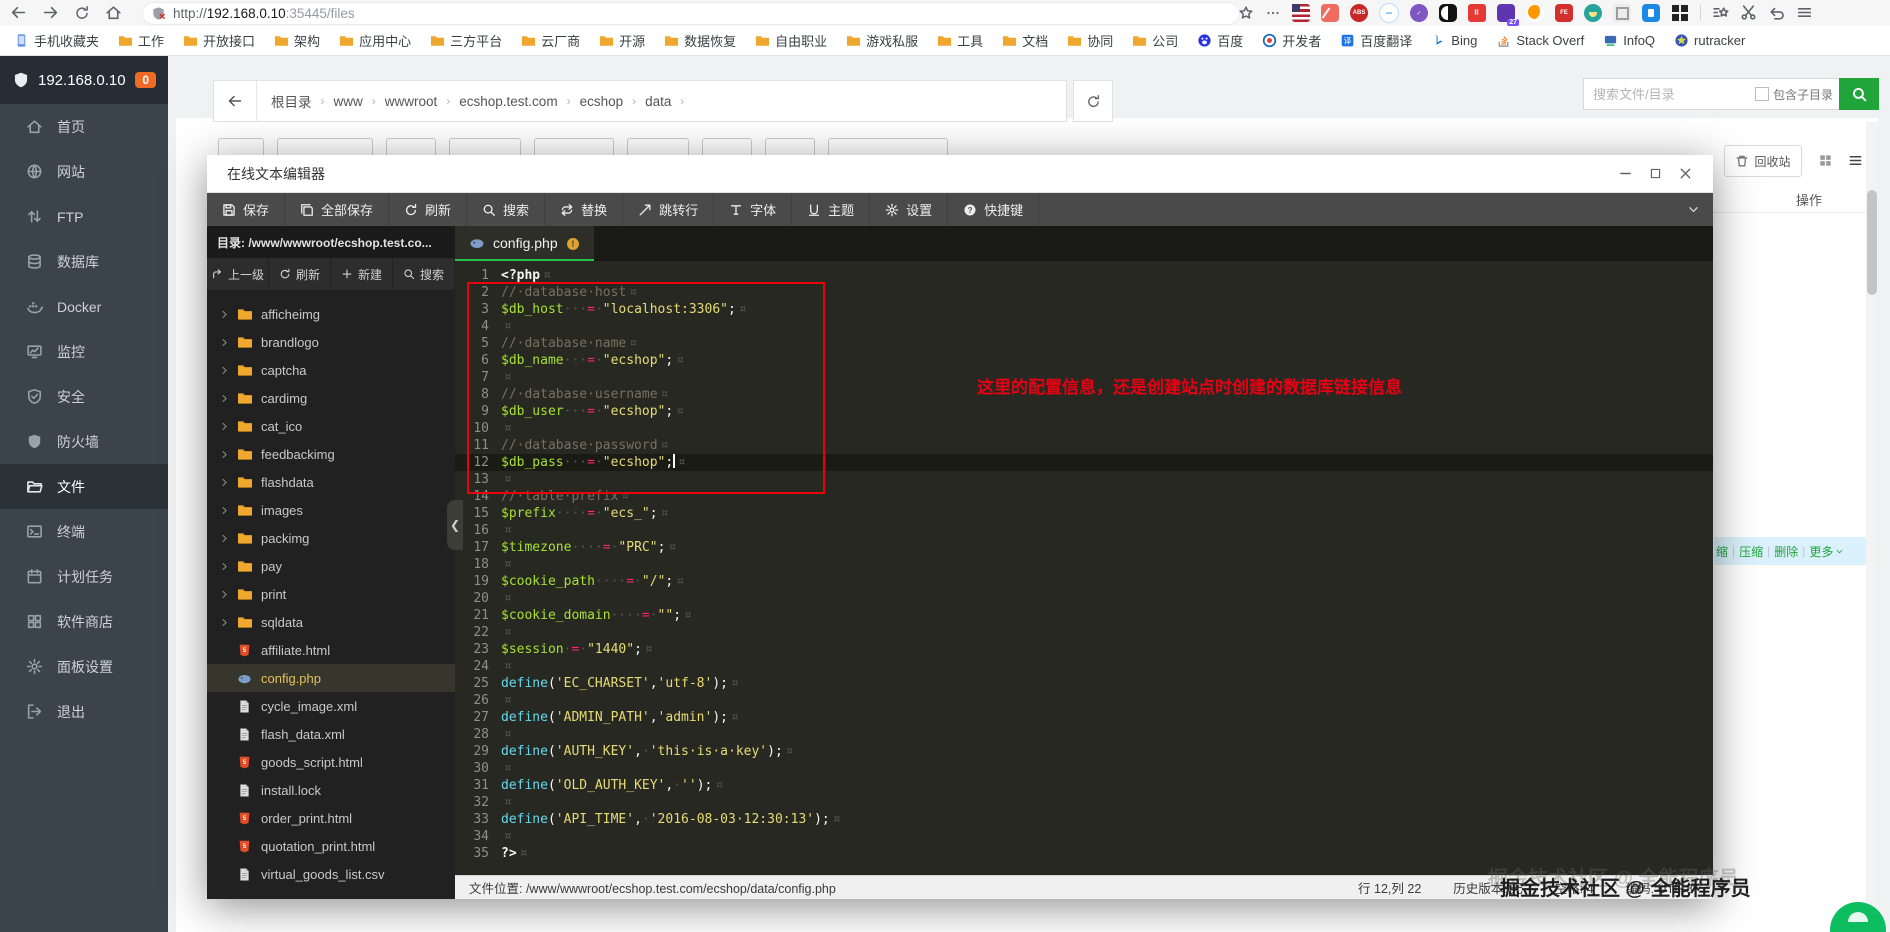 The width and height of the screenshot is (1890, 932). I want to click on bookmark-item-7: 云厂商, so click(550, 40).